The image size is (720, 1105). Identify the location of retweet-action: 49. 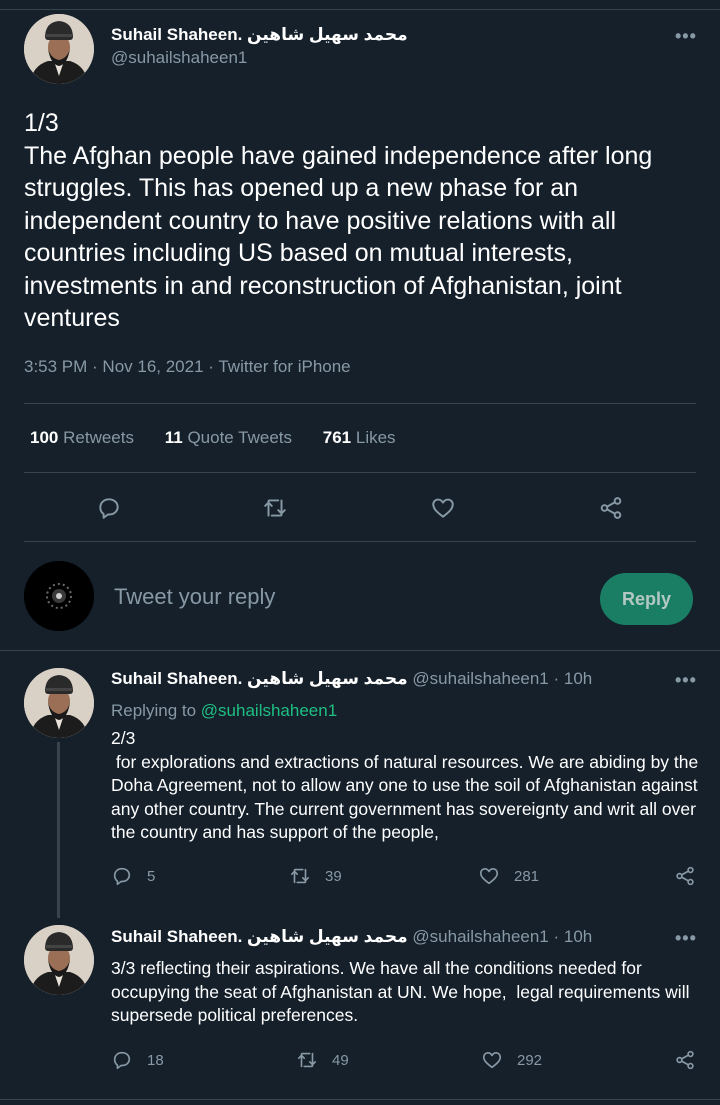
(322, 1060).